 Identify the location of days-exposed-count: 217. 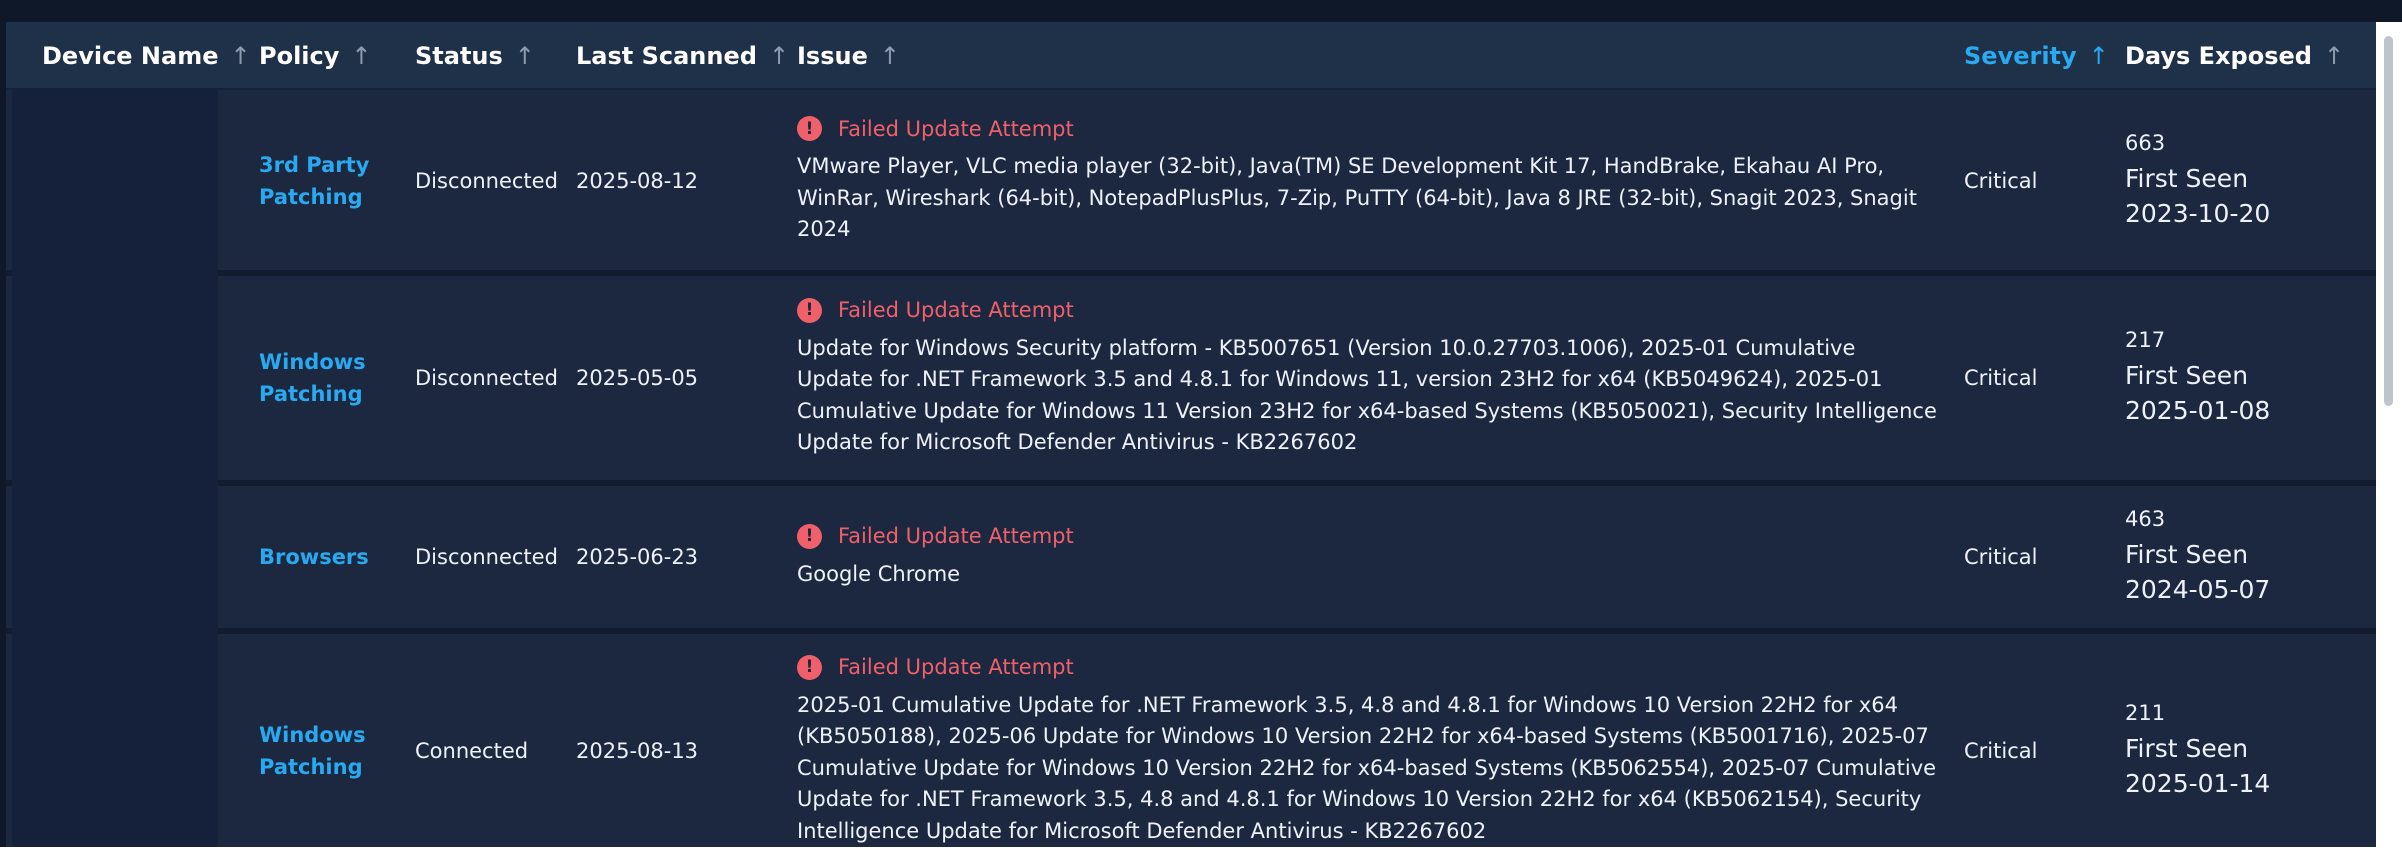
(2145, 340).